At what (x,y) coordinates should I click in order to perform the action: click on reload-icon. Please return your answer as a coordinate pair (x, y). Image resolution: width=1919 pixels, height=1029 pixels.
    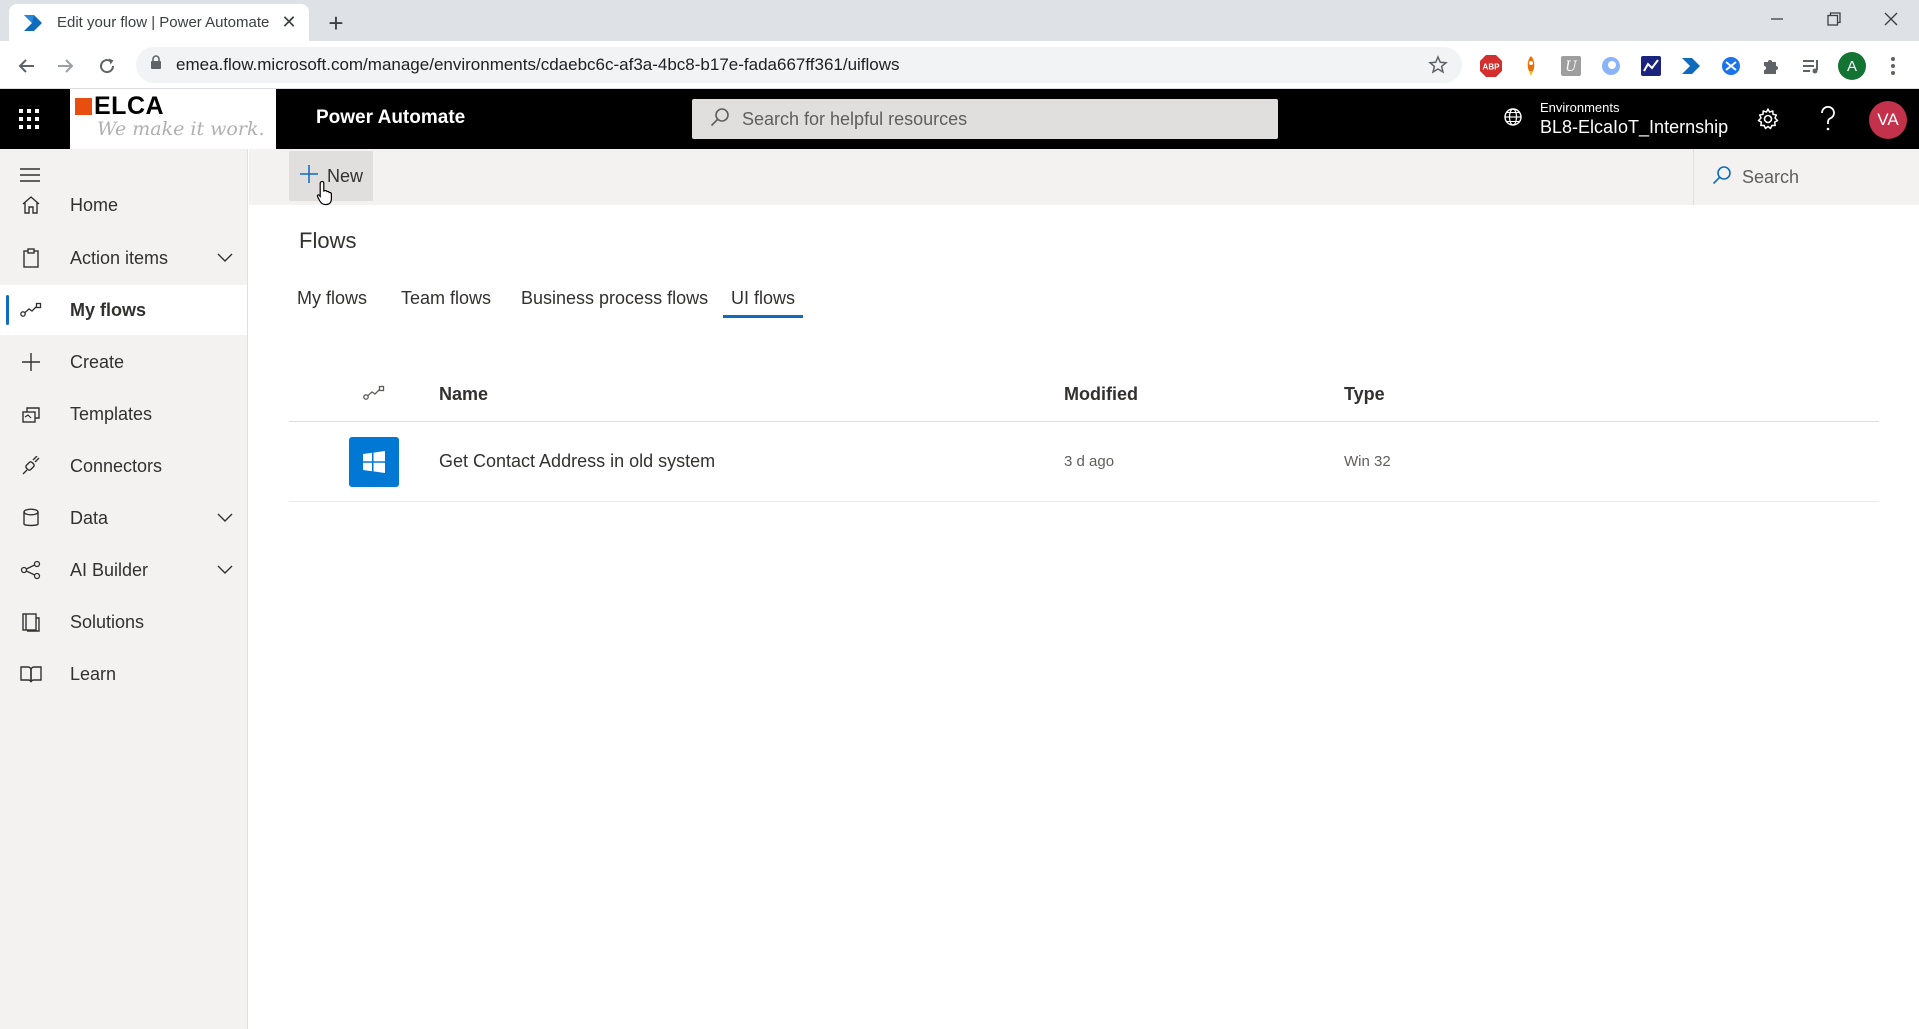
    Looking at the image, I should click on (107, 66).